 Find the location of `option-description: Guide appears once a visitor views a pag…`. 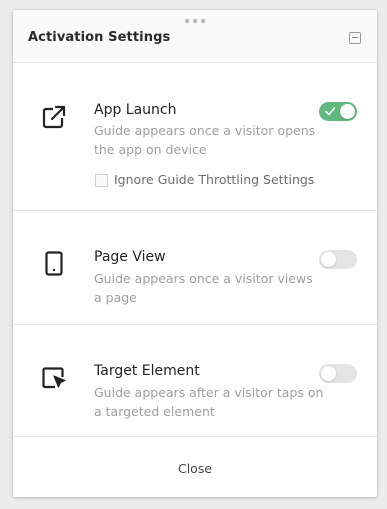

option-description: Guide appears once a visitor views a pag… is located at coordinates (203, 288).